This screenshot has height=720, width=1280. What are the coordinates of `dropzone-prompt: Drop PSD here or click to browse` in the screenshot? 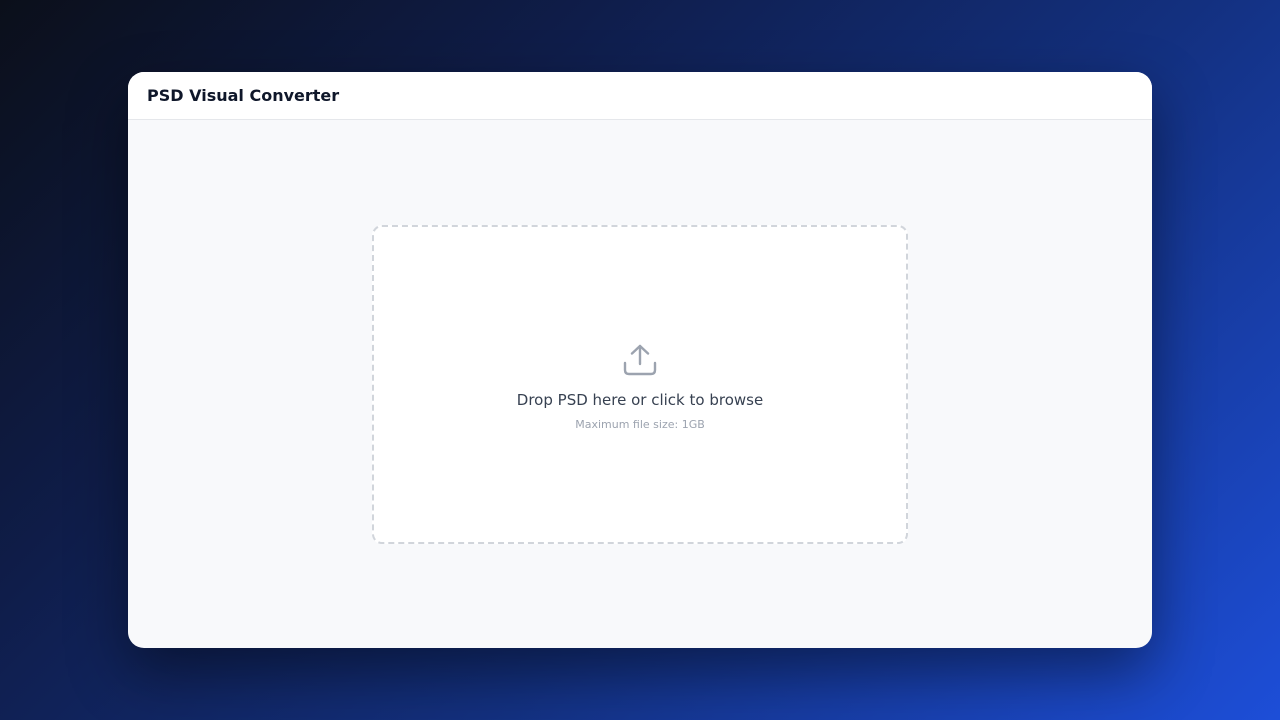 It's located at (640, 399).